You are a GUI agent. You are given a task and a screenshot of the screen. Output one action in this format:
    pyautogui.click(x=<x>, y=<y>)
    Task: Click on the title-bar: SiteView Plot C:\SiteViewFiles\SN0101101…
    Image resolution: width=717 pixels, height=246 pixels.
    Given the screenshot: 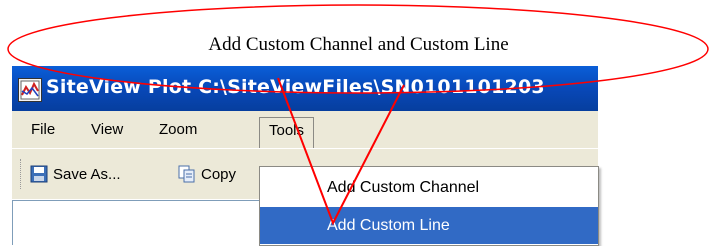 What is the action you would take?
    pyautogui.click(x=305, y=88)
    